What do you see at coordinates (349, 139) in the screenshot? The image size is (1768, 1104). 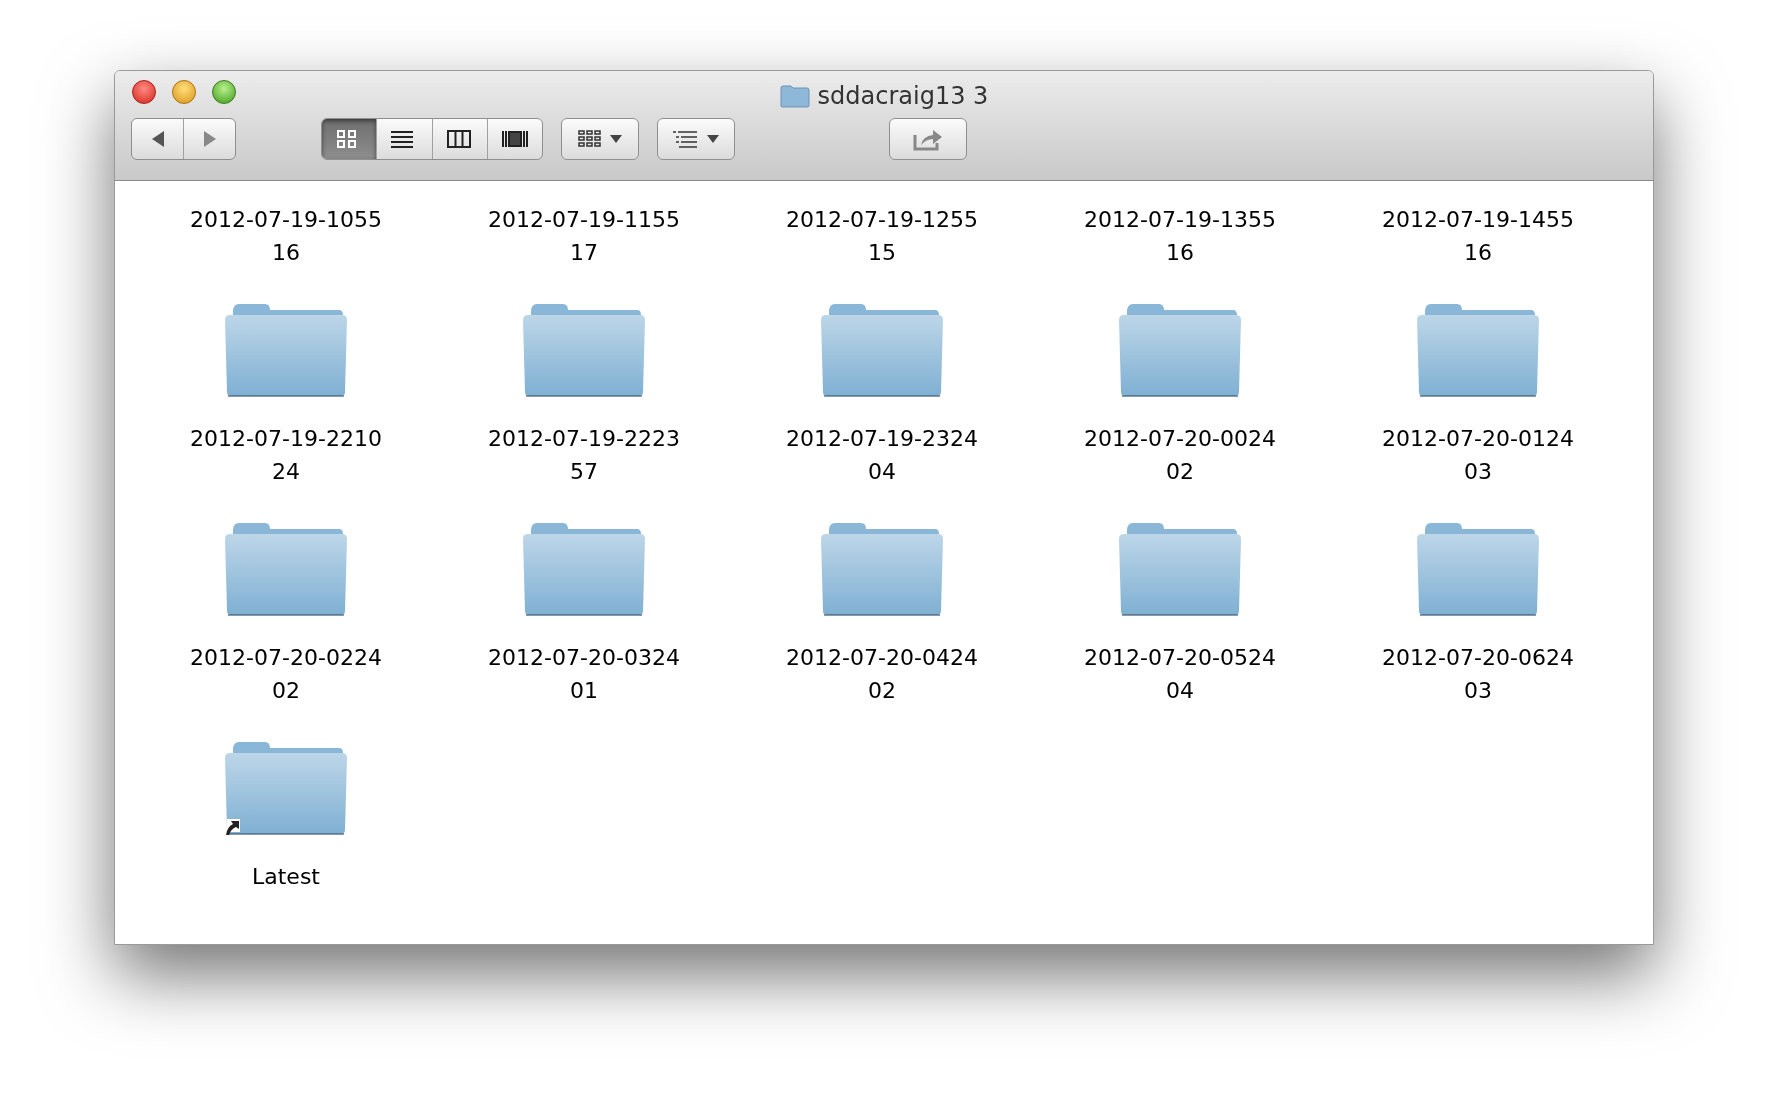 I see `view-mode-button` at bounding box center [349, 139].